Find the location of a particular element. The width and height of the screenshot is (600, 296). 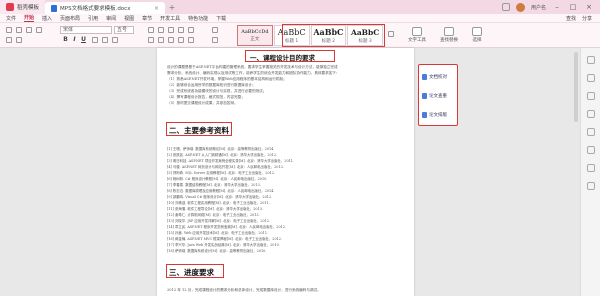

style-normal-label: 正文 is located at coordinates (255, 39).